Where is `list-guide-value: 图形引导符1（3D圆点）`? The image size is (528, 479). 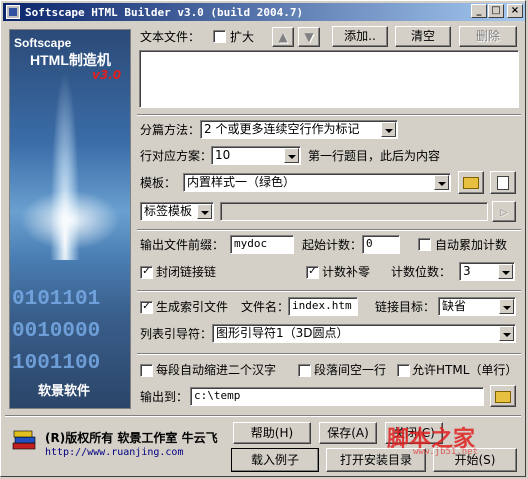
list-guide-value: 图形引导符1（3D圆点） is located at coordinates (282, 333).